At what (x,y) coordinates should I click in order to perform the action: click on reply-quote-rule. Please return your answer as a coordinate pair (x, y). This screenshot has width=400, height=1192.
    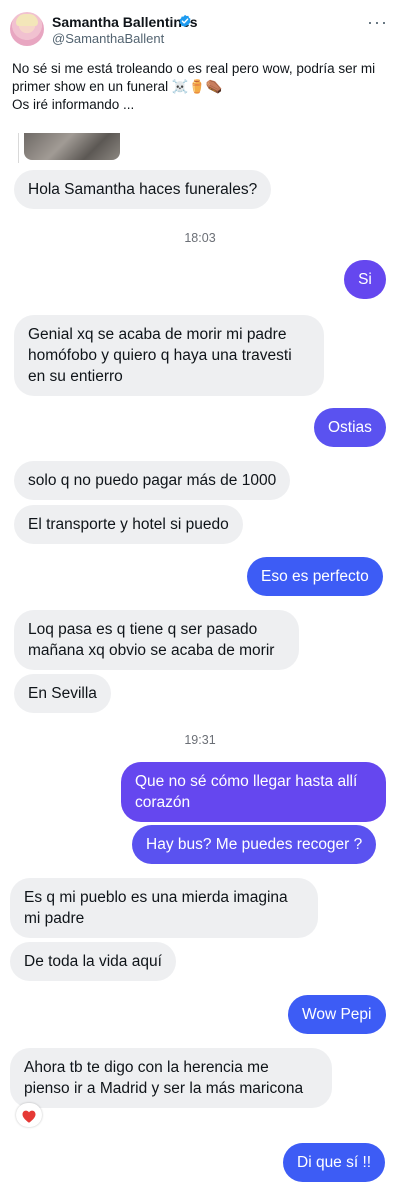
    Looking at the image, I should click on (18, 148).